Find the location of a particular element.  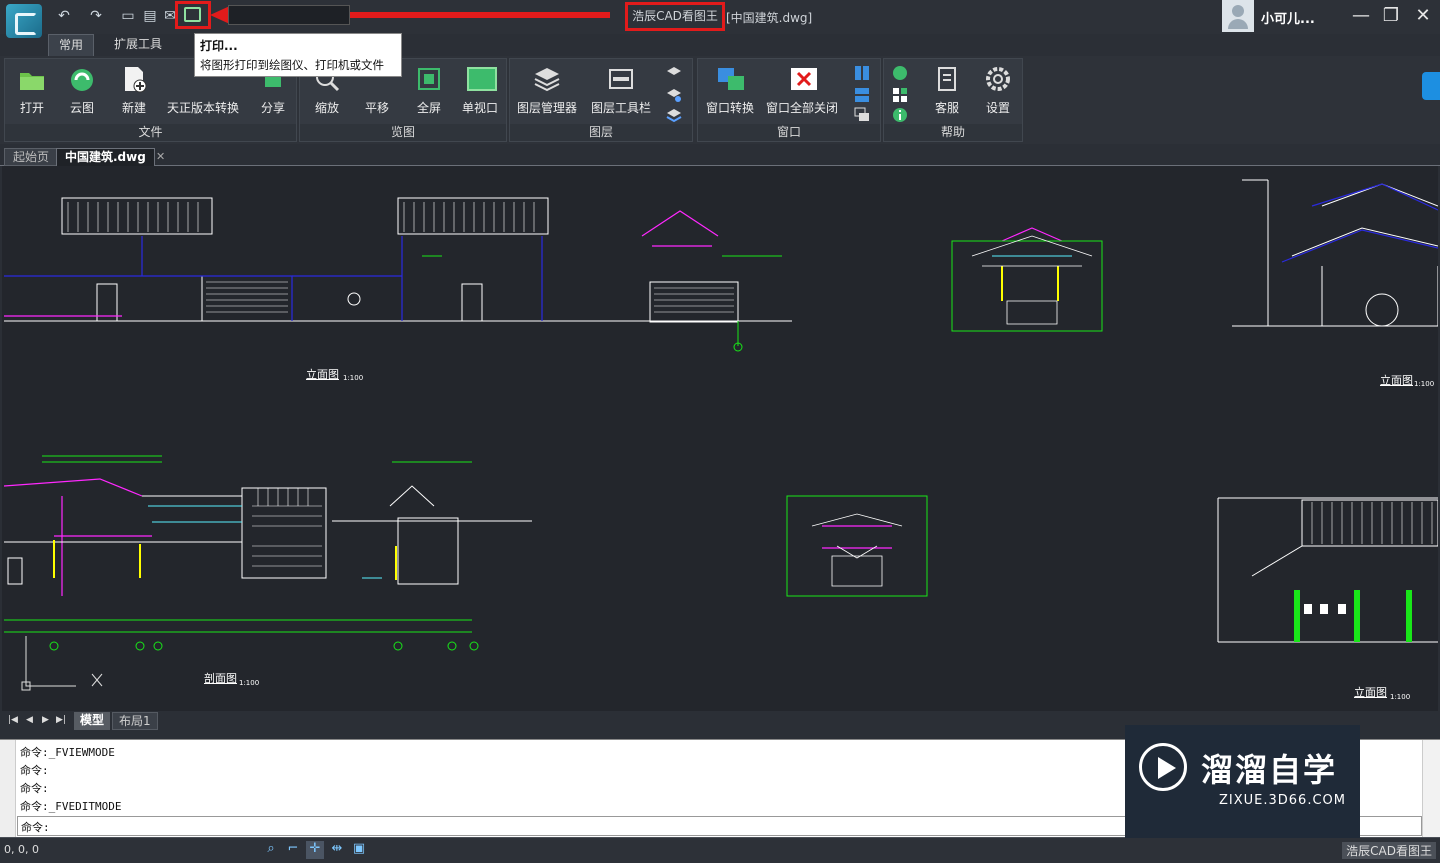

share-label: 分享 is located at coordinates (272, 108).